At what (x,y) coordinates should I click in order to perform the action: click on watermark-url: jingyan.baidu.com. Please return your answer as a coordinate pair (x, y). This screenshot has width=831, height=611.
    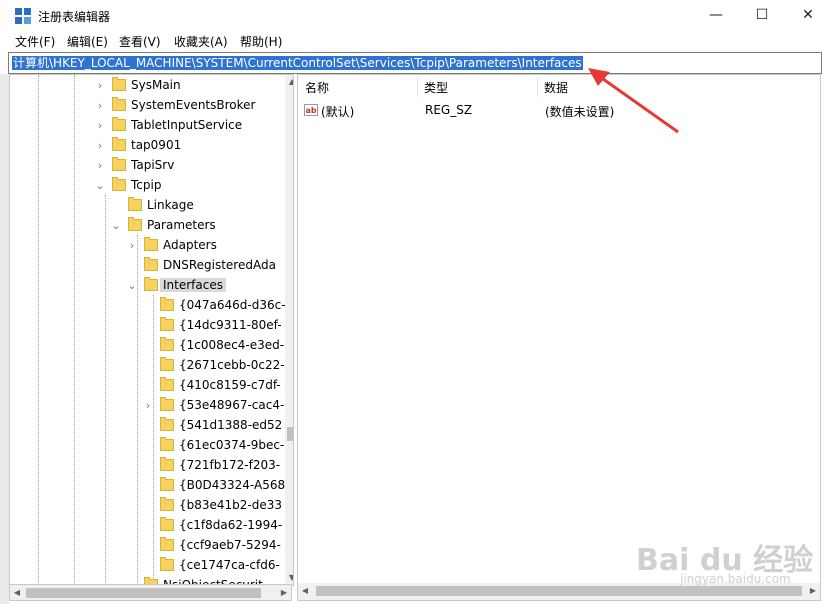
    Looking at the image, I should click on (735, 579).